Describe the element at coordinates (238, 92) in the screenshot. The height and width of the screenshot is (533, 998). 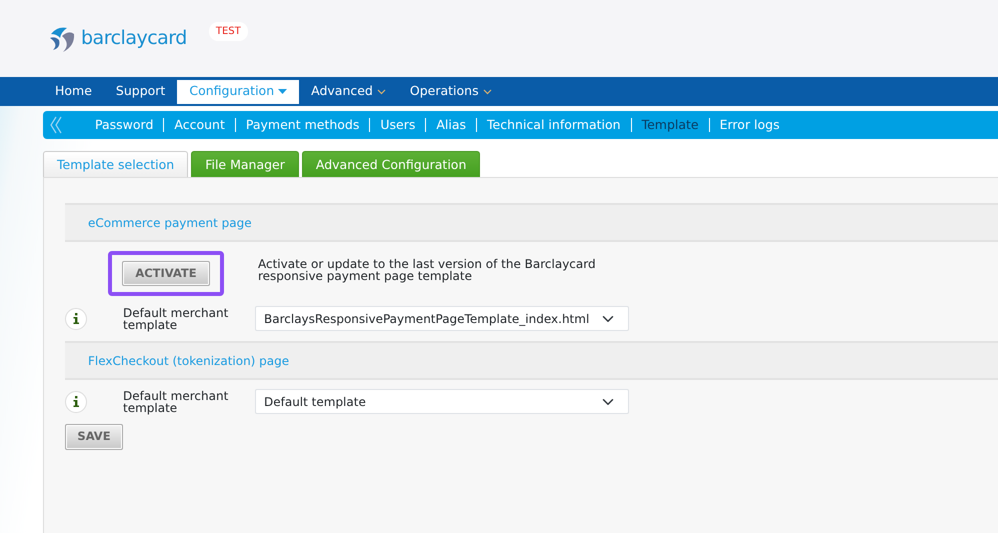
I see `nav-menu-item: Configuration` at that location.